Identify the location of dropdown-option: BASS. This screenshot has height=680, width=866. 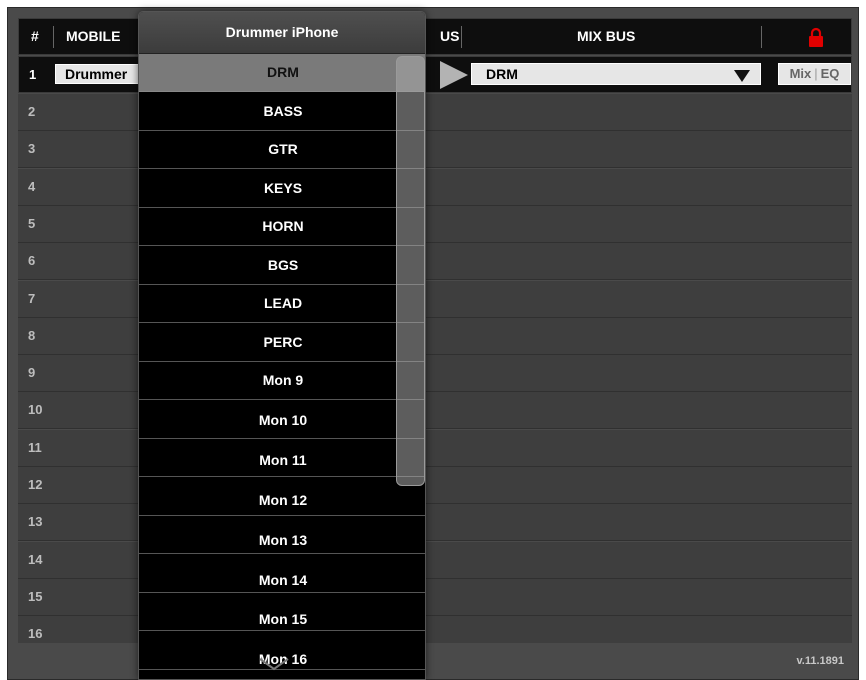
(282, 112).